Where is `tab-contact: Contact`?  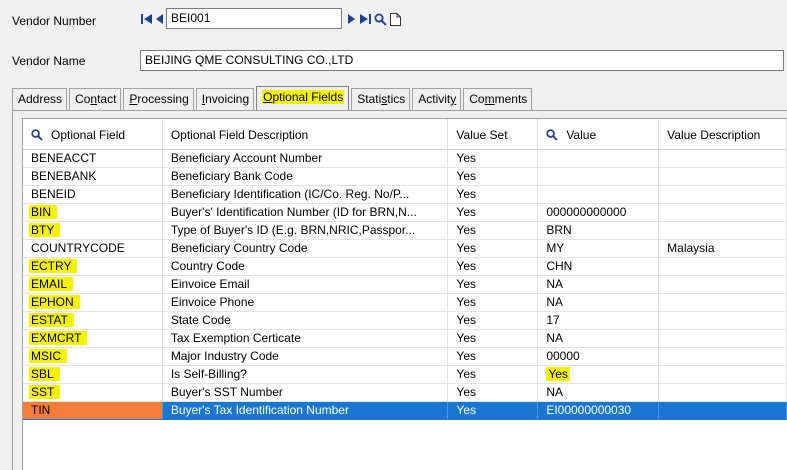
tab-contact: Contact is located at coordinates (95, 99).